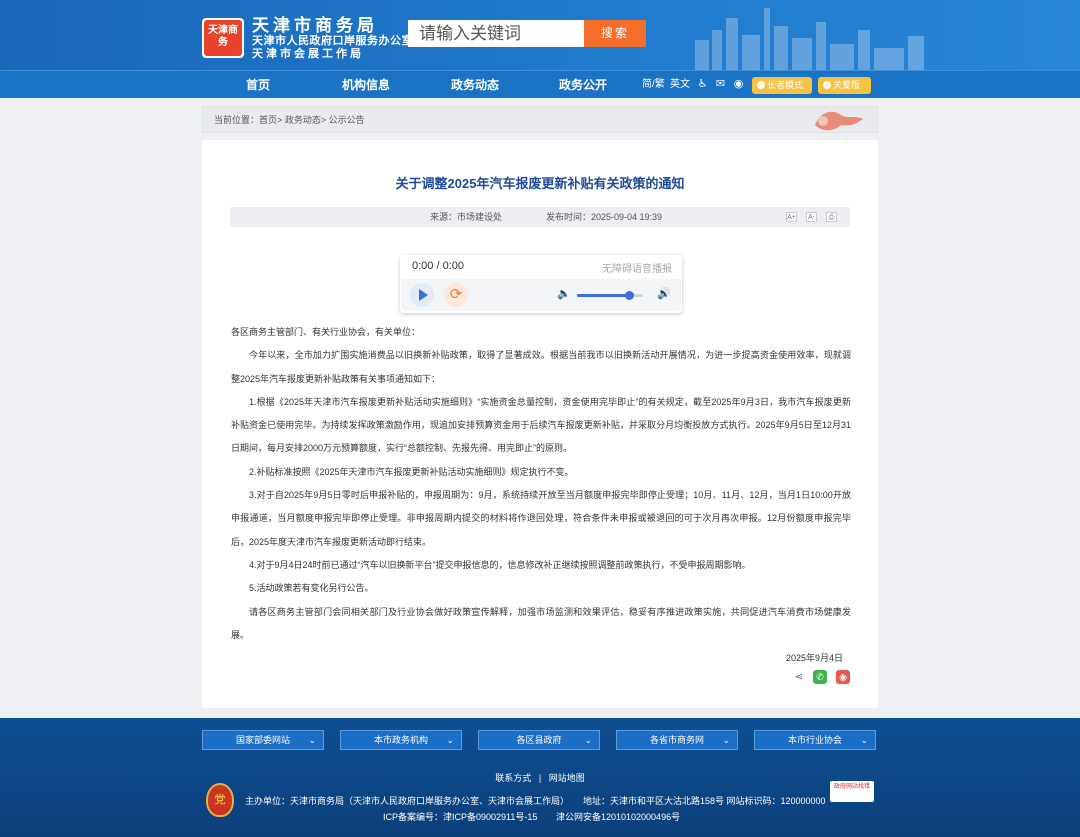  Describe the element at coordinates (308, 54) in the screenshot. I see `org-name-tertiary: 天津市会展工作局` at that location.